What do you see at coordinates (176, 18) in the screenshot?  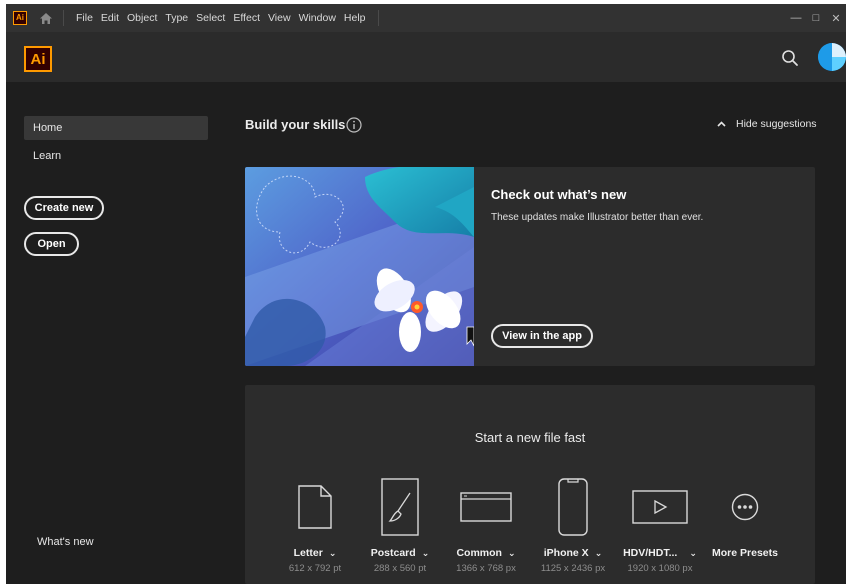 I see `menu-type: Type` at bounding box center [176, 18].